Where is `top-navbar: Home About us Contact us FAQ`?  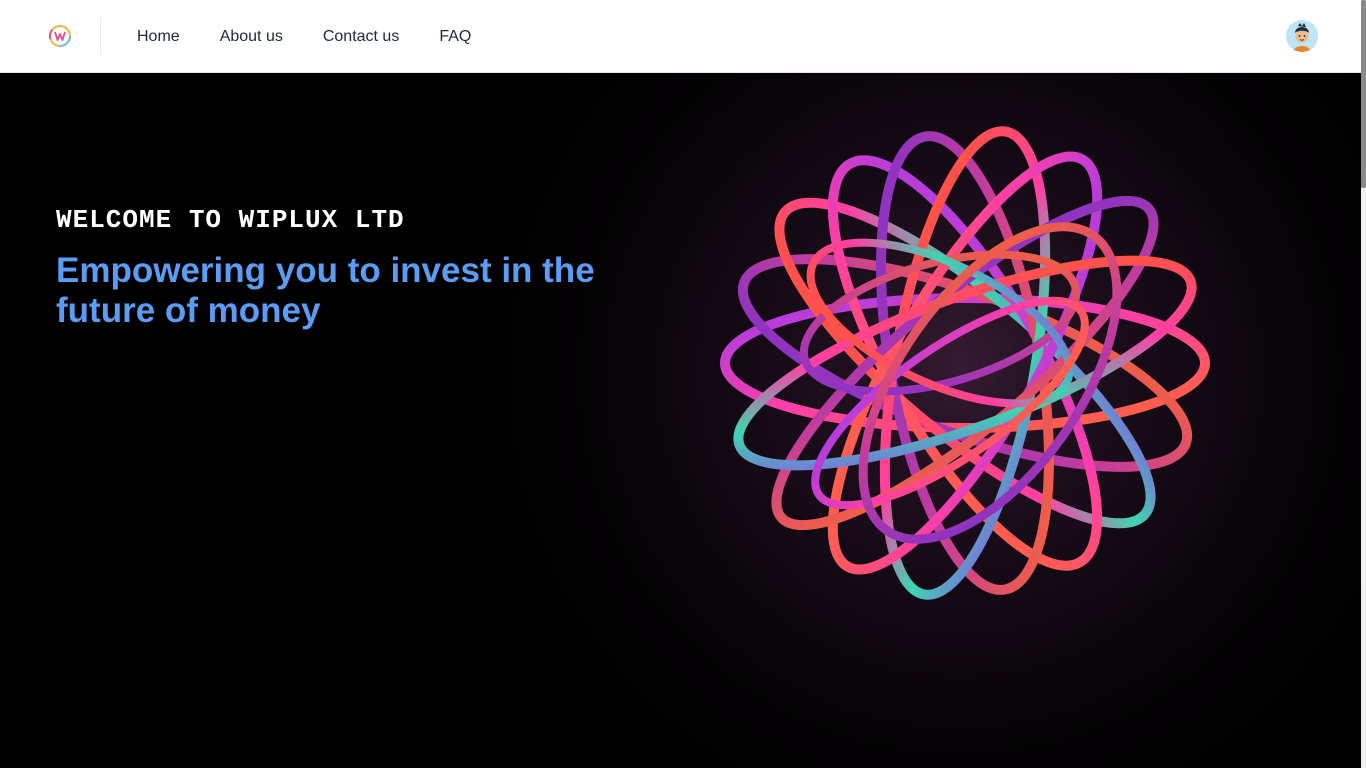 top-navbar: Home About us Contact us FAQ is located at coordinates (683, 36).